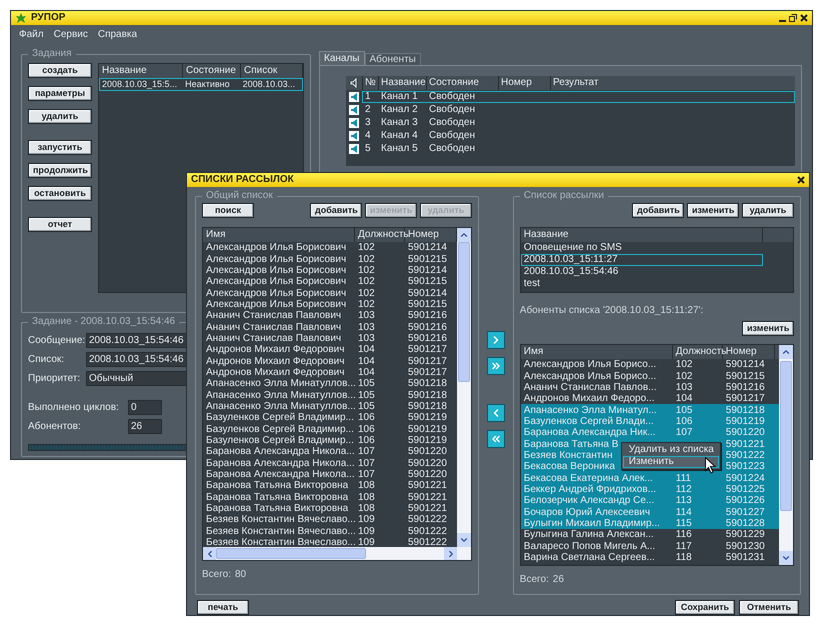  What do you see at coordinates (207, 84) in the screenshot?
I see `table-cell: Неактивно` at bounding box center [207, 84].